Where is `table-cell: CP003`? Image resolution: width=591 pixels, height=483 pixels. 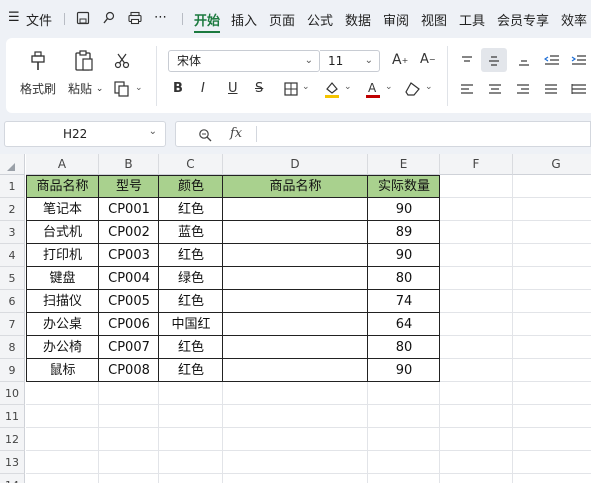 table-cell: CP003 is located at coordinates (129, 255).